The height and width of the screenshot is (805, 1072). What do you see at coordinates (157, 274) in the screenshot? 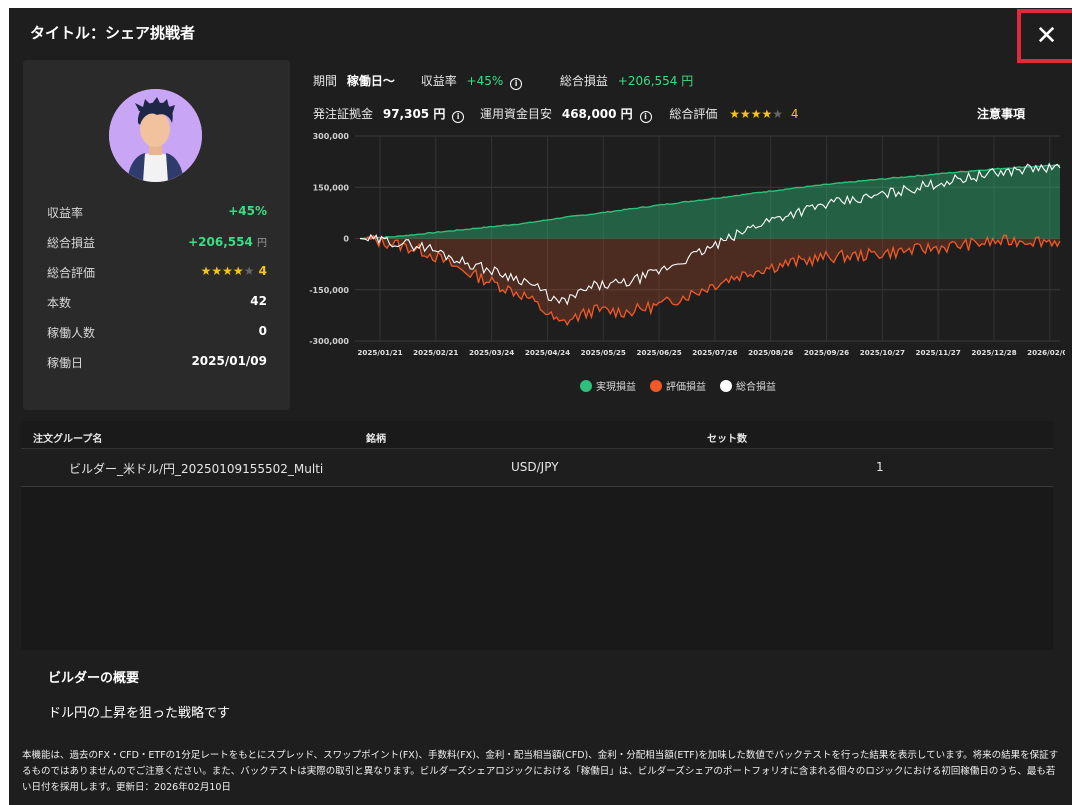
I see `stat-rating: 総合評価 ★★★★★ 4` at bounding box center [157, 274].